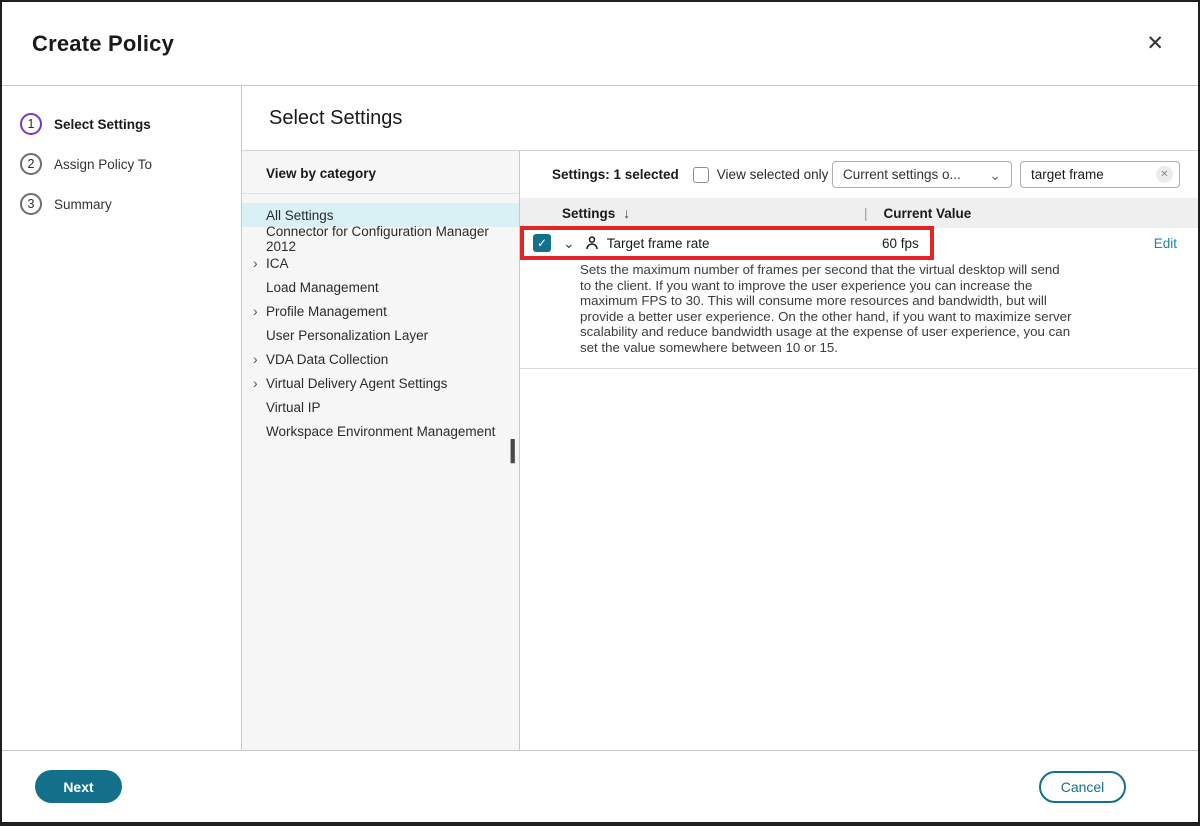 This screenshot has width=1200, height=826. What do you see at coordinates (327, 359) in the screenshot?
I see `category-label: VDA Data Collection` at bounding box center [327, 359].